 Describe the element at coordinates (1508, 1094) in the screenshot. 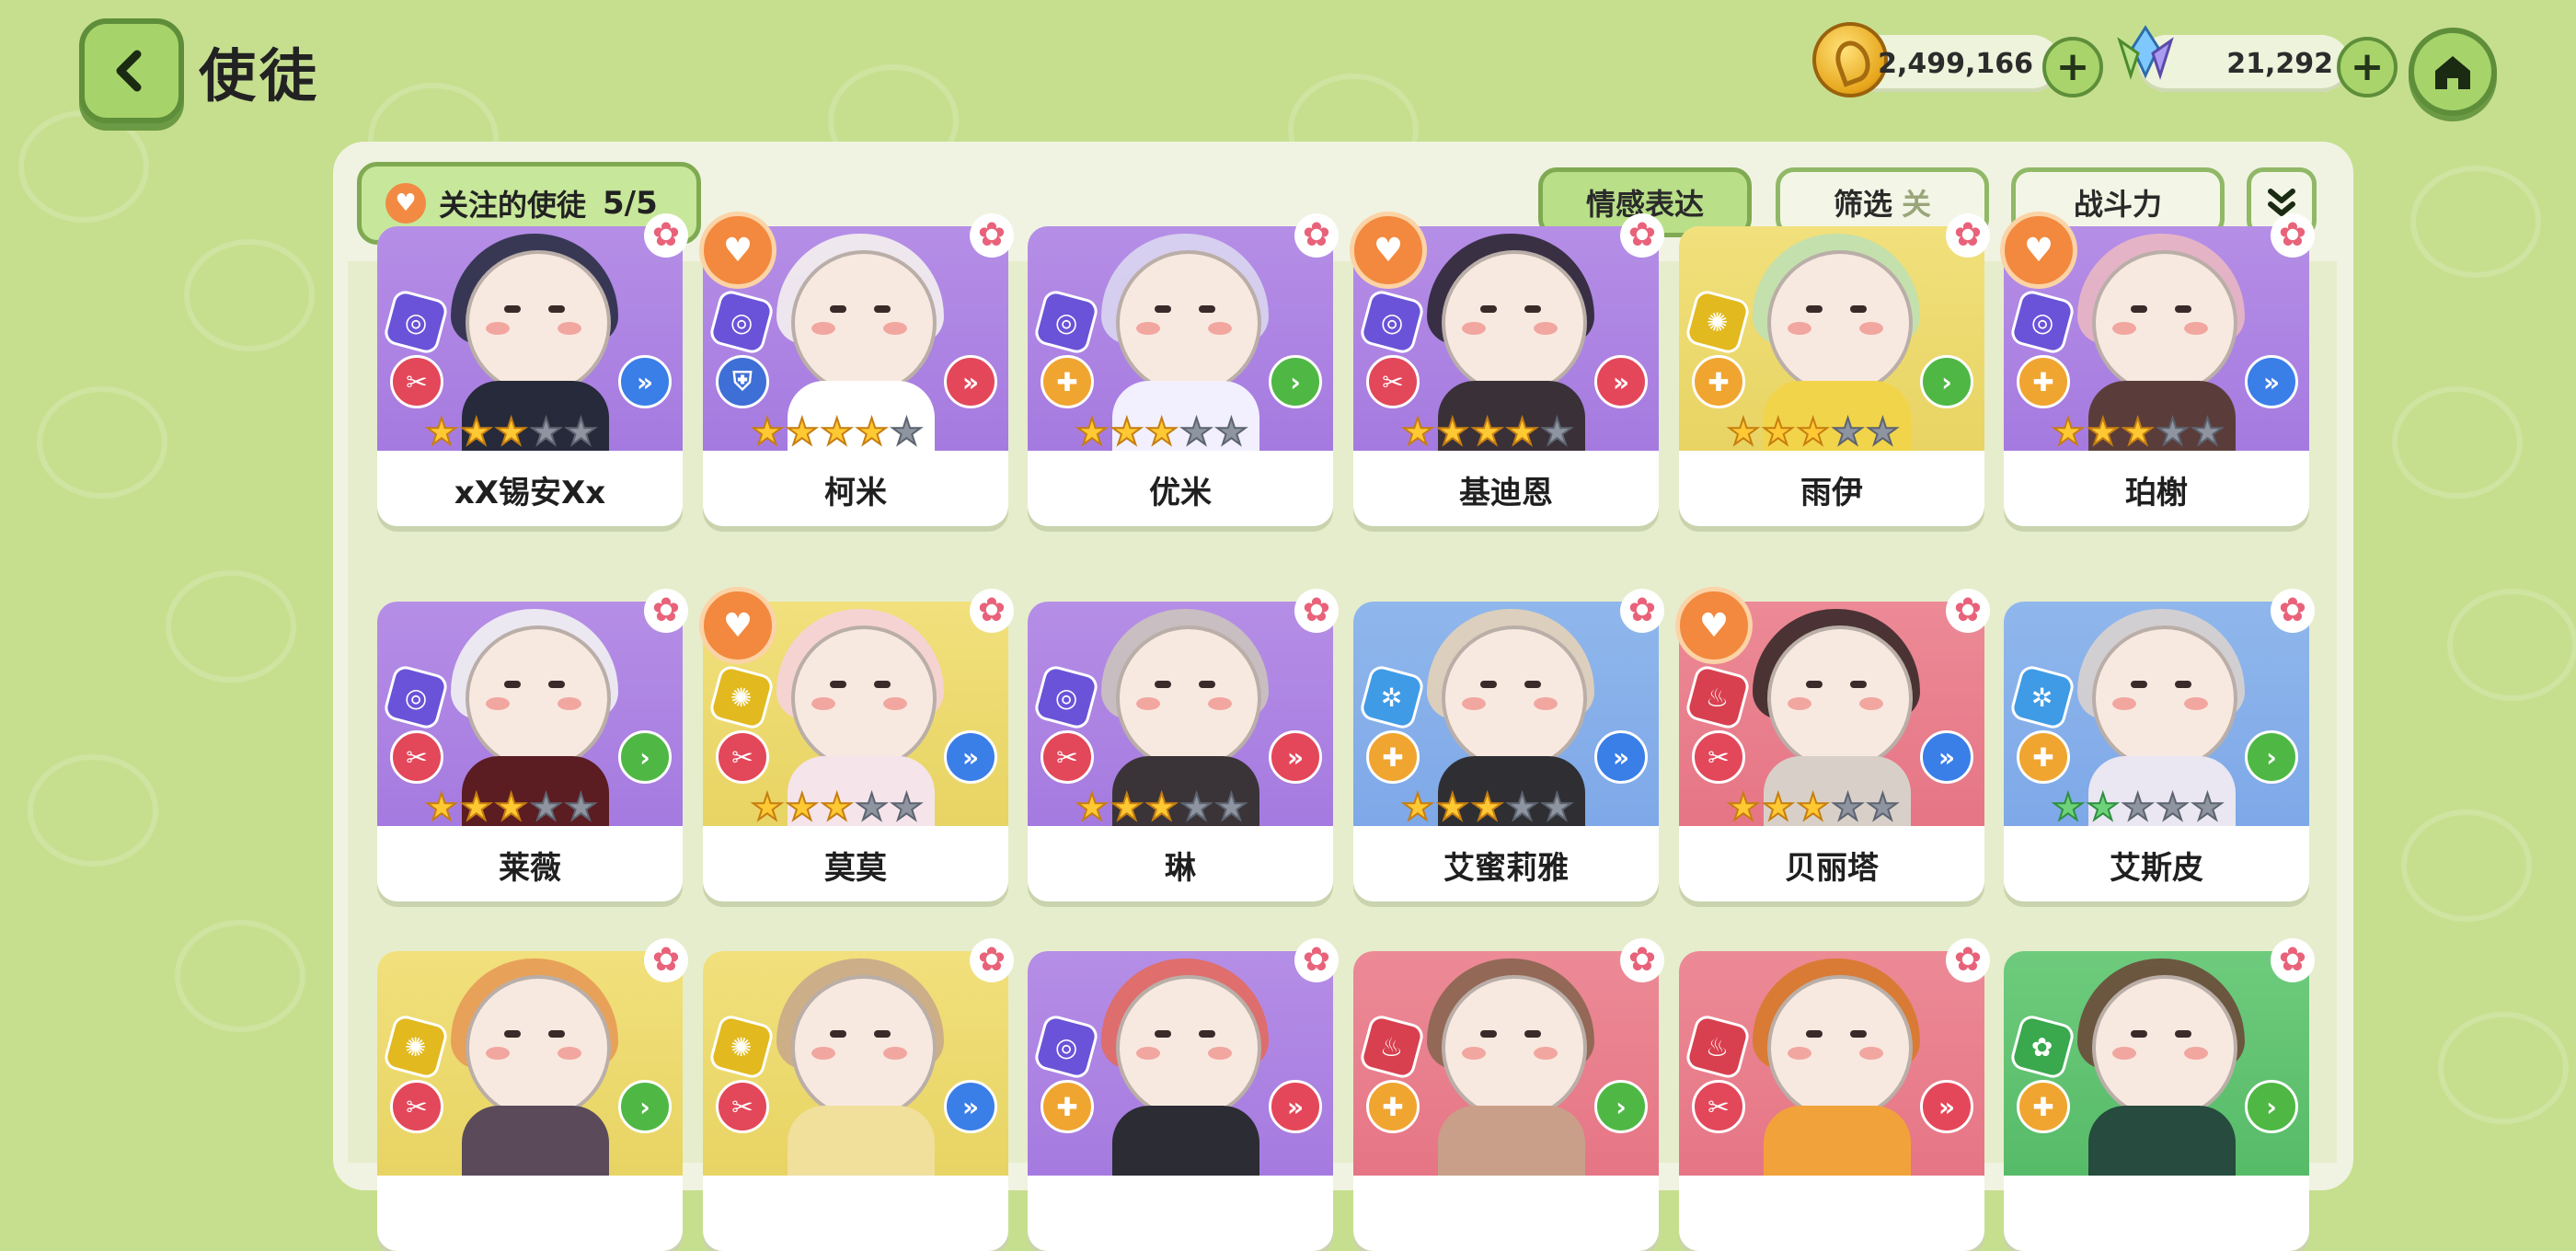

I see `apostle-card: ♨ ✚ › ✿` at that location.